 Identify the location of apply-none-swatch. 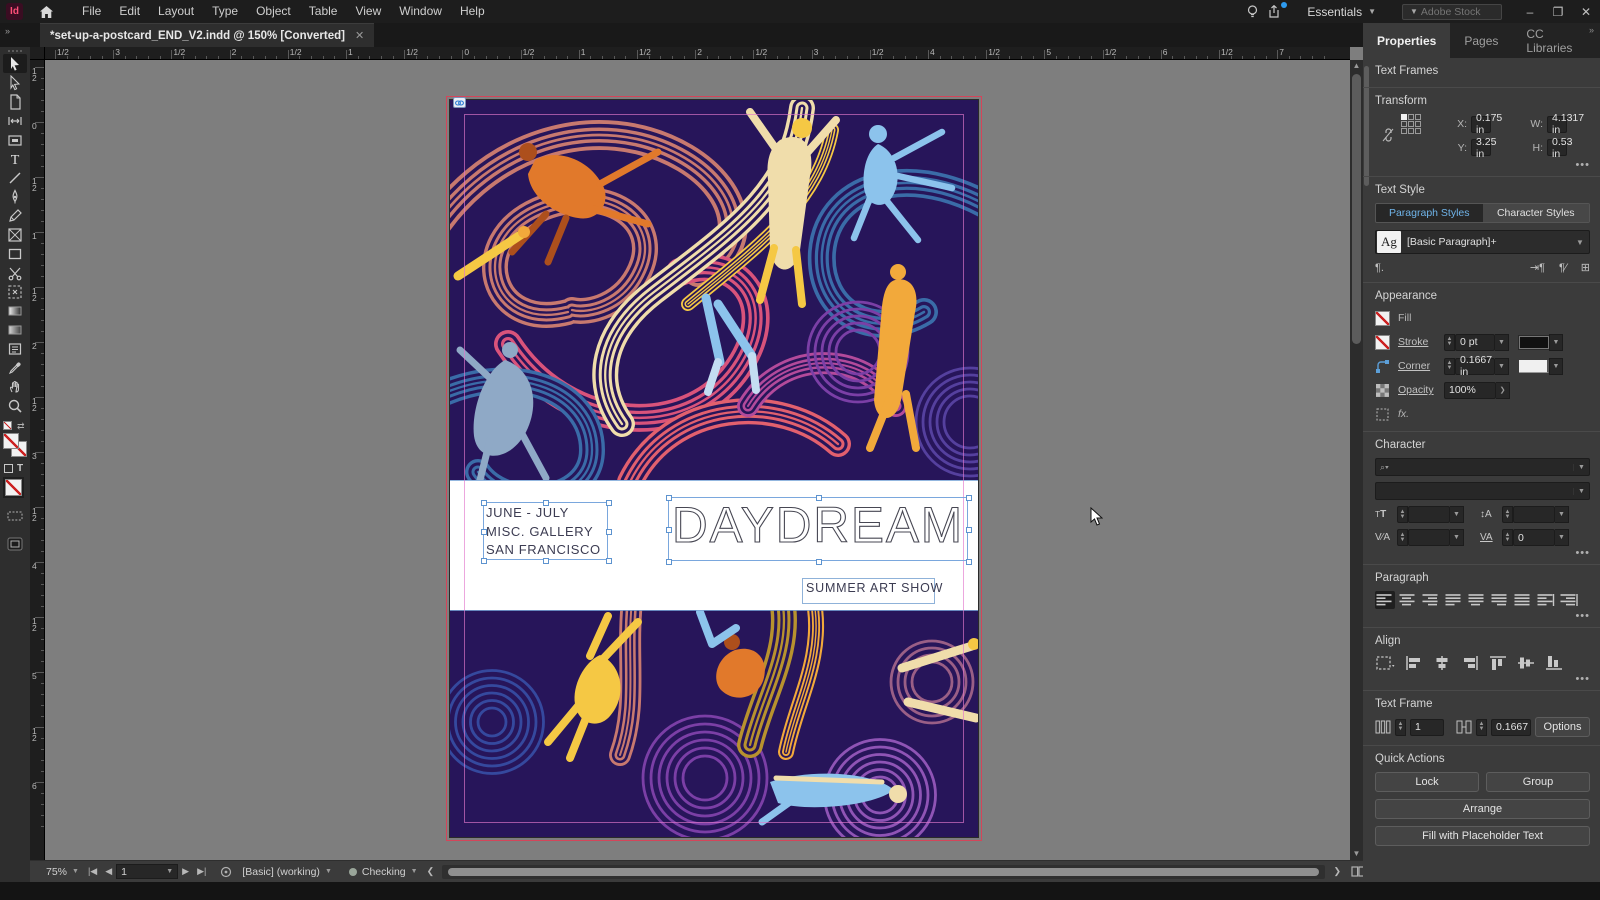
(13, 487).